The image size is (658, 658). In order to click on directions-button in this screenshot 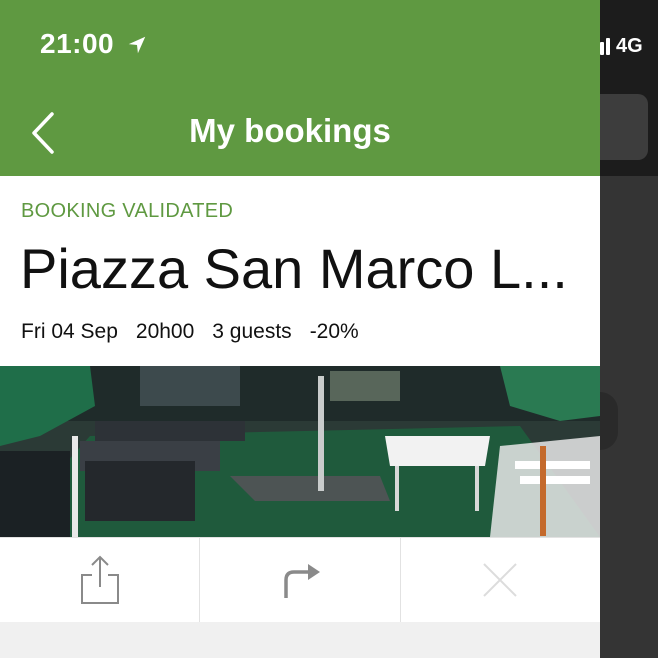, I will do `click(300, 580)`.